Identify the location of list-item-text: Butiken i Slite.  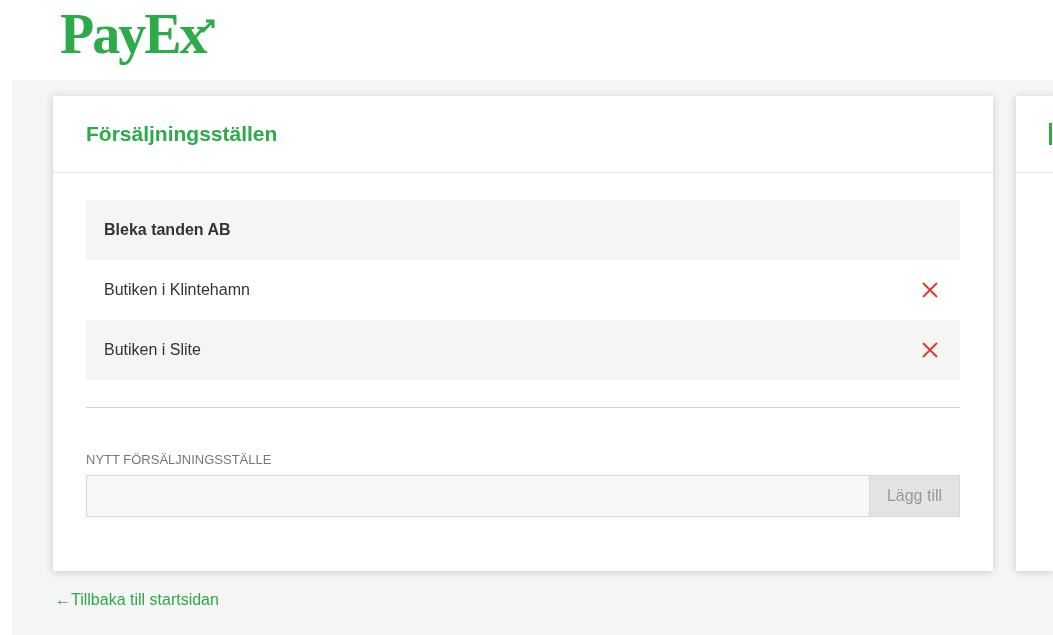
(153, 350).